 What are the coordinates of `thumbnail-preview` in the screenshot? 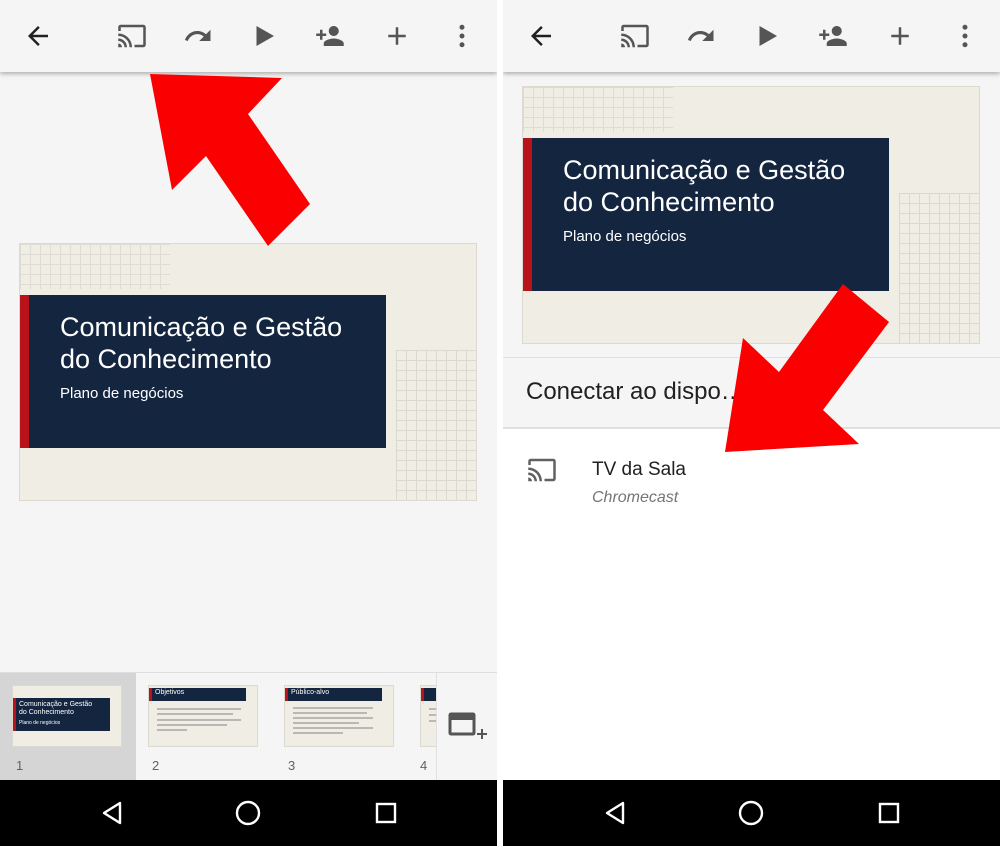 It's located at (428, 716).